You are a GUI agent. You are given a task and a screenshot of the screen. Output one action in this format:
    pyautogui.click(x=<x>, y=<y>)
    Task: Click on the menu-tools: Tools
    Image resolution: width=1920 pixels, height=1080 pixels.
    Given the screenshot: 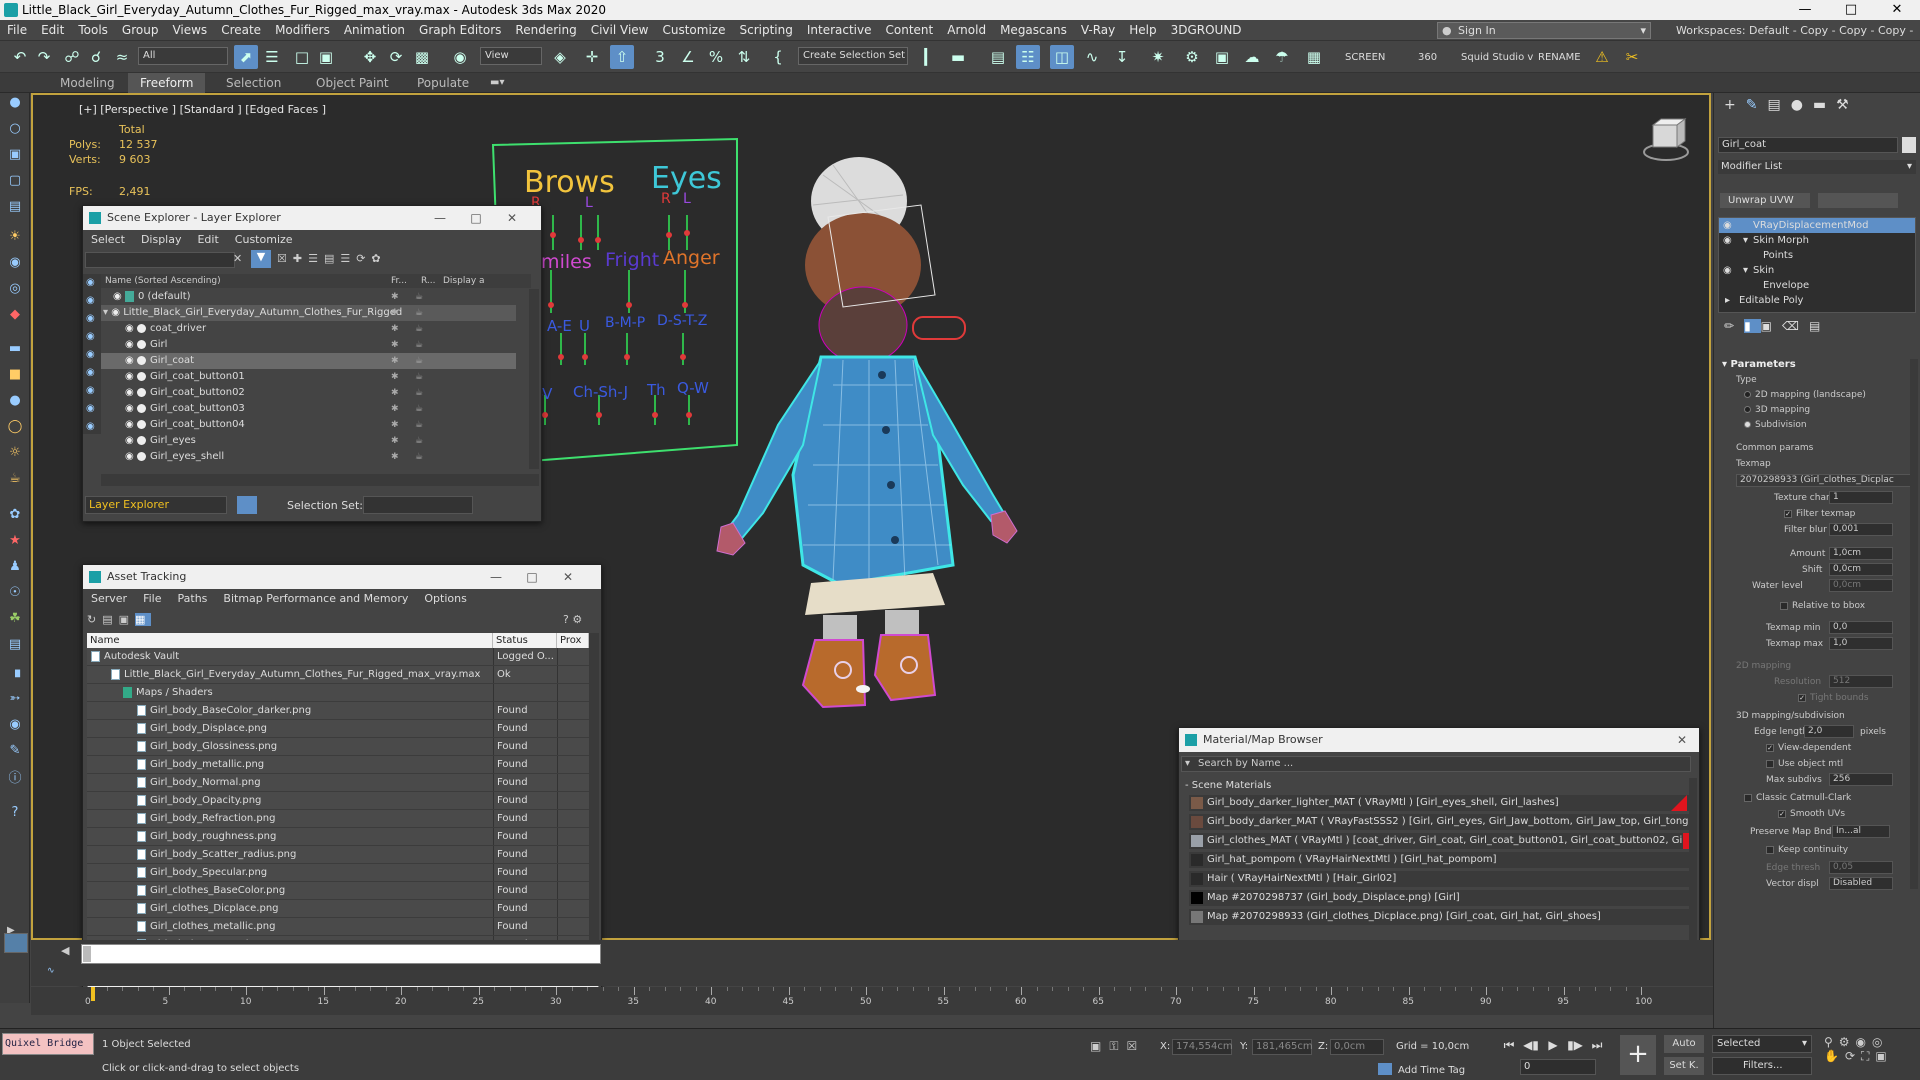 What is the action you would take?
    pyautogui.click(x=93, y=30)
    